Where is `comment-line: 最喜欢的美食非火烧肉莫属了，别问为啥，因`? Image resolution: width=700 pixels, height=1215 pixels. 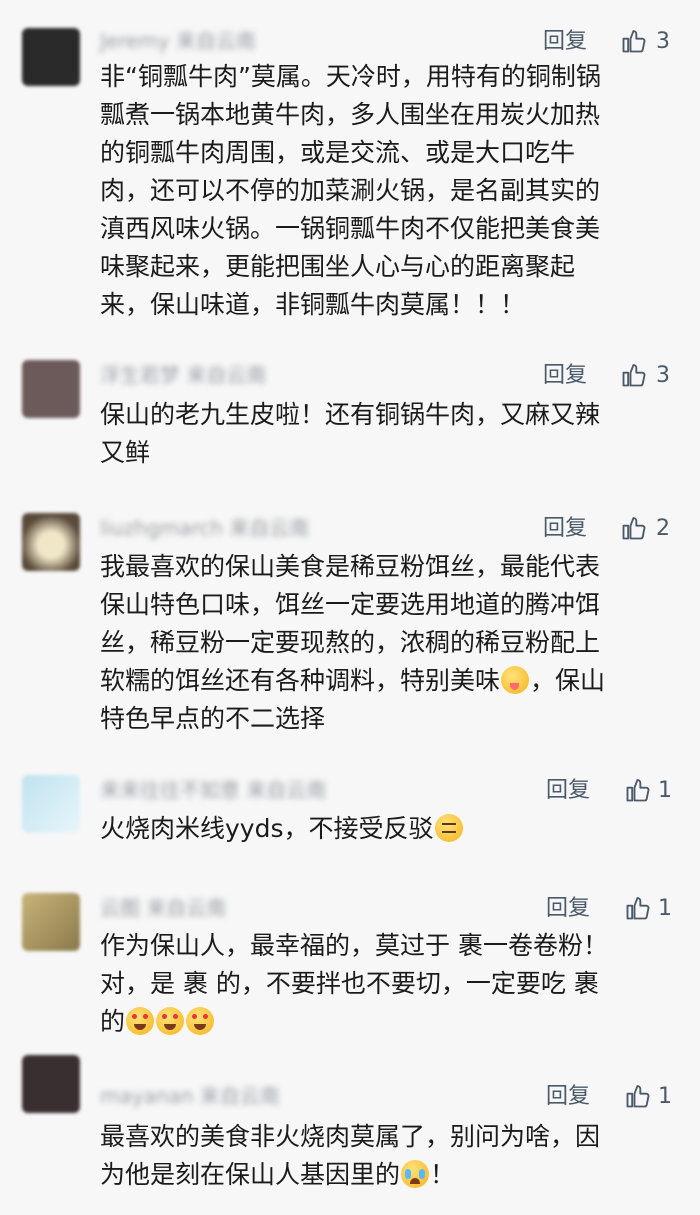 comment-line: 最喜欢的美食非火烧肉莫属了，别问为啥，因 is located at coordinates (350, 1136).